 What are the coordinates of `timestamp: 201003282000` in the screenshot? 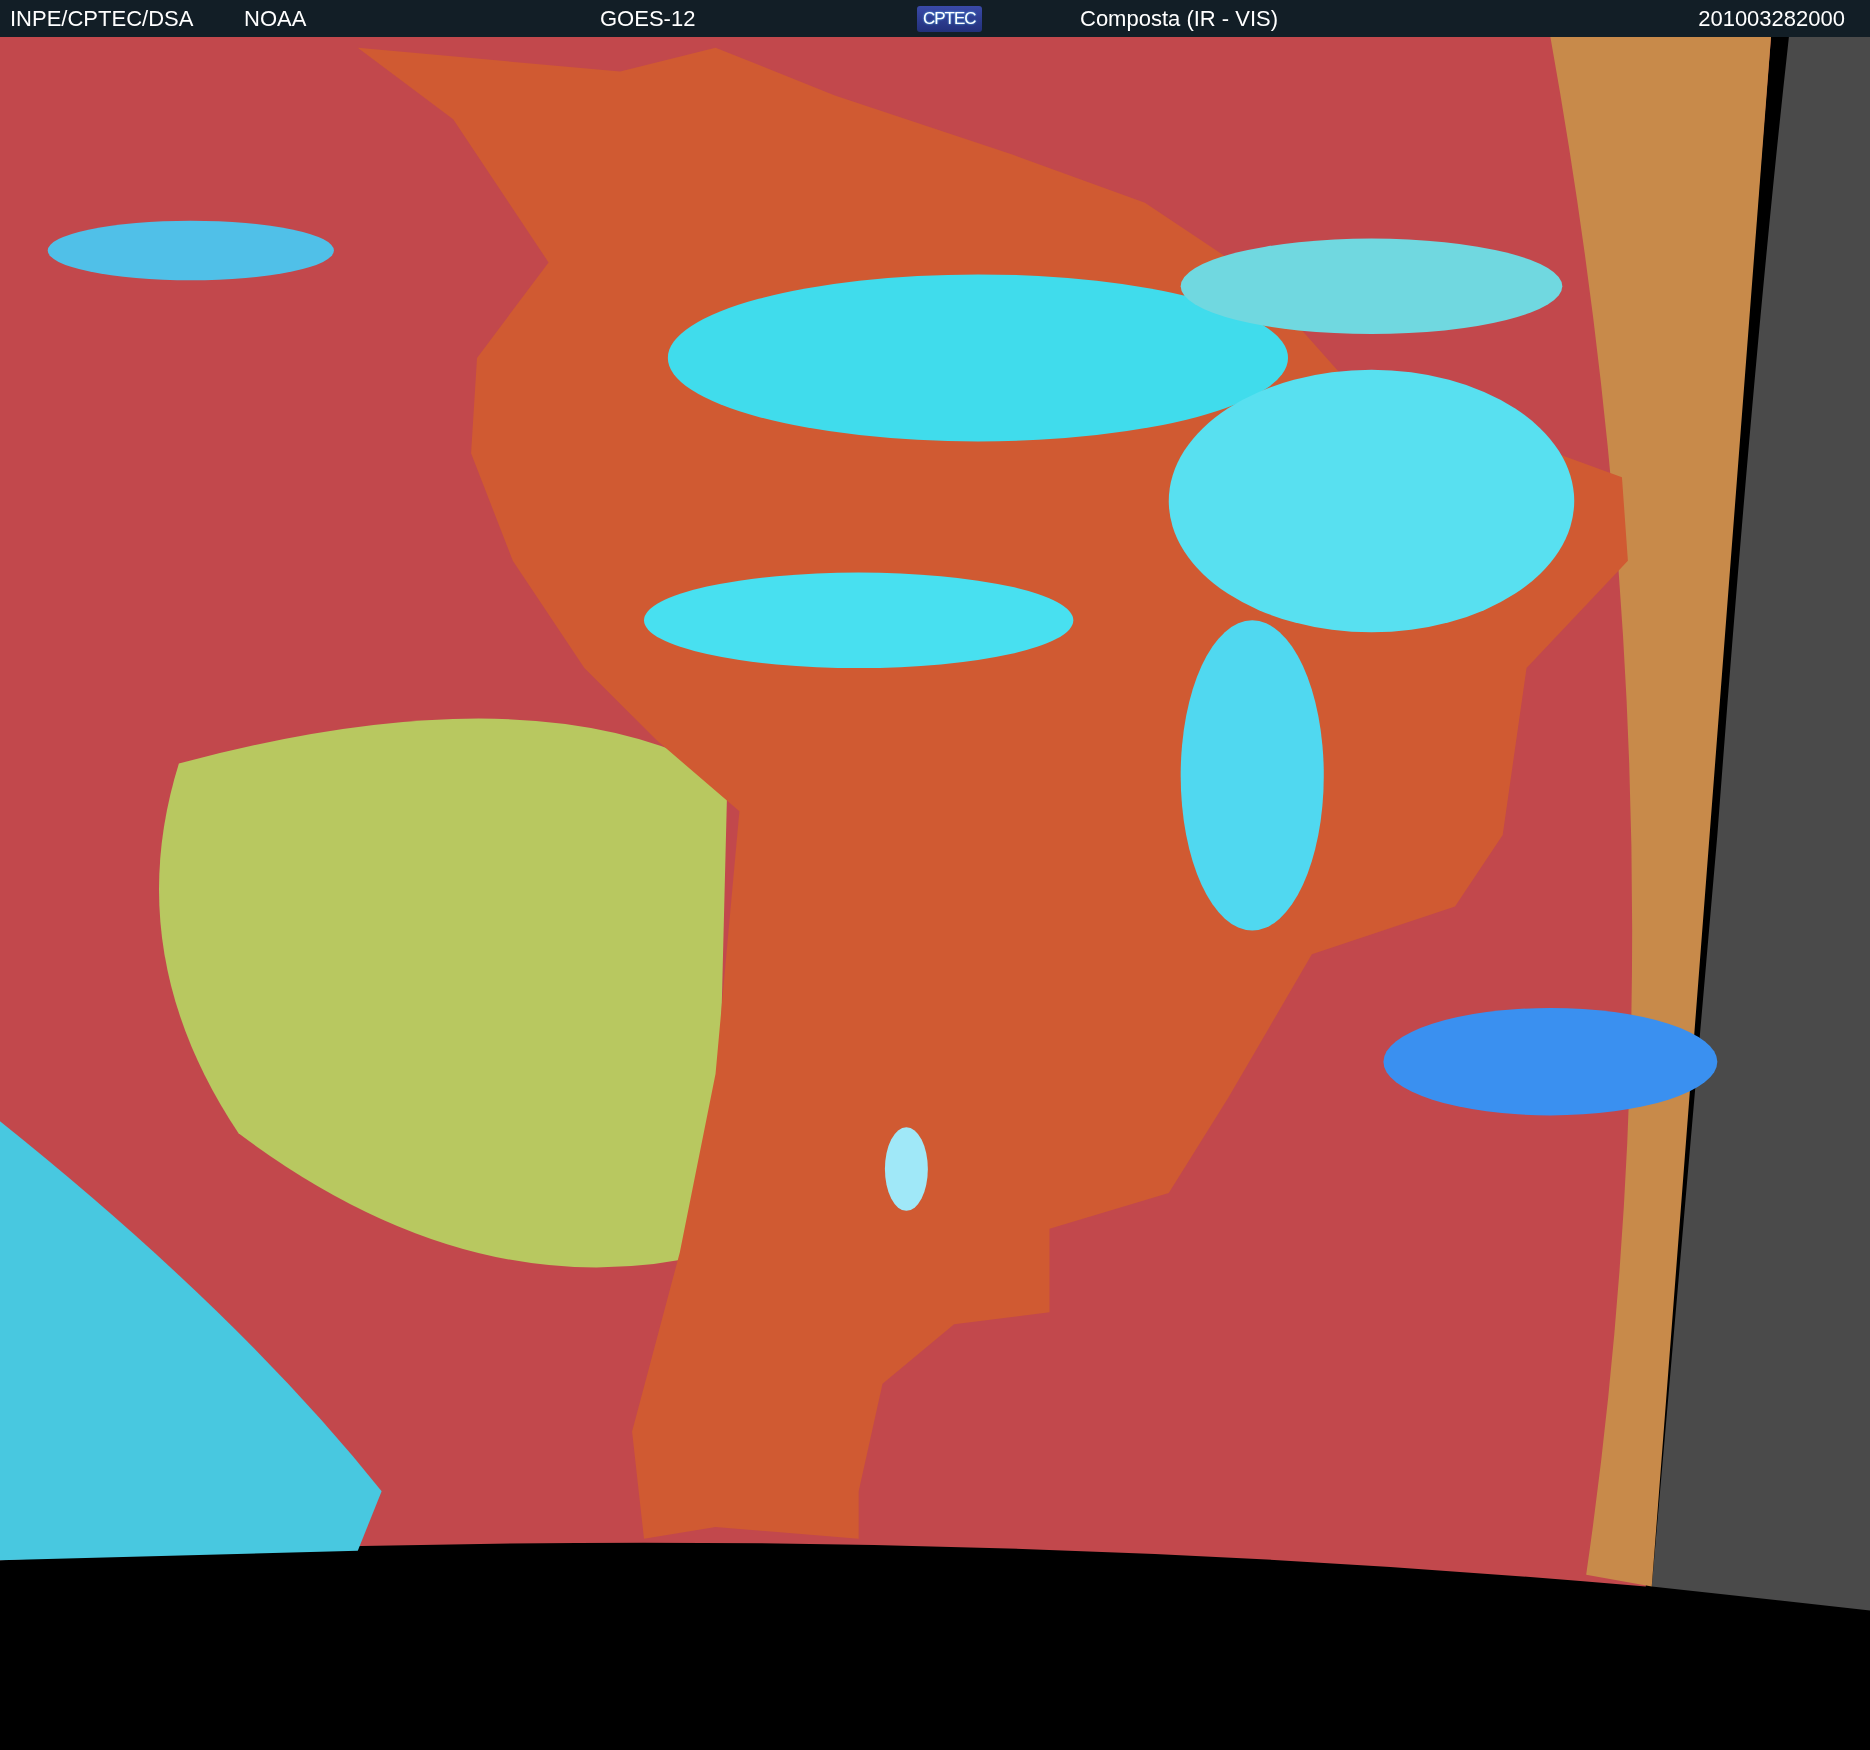 It's located at (1771, 18).